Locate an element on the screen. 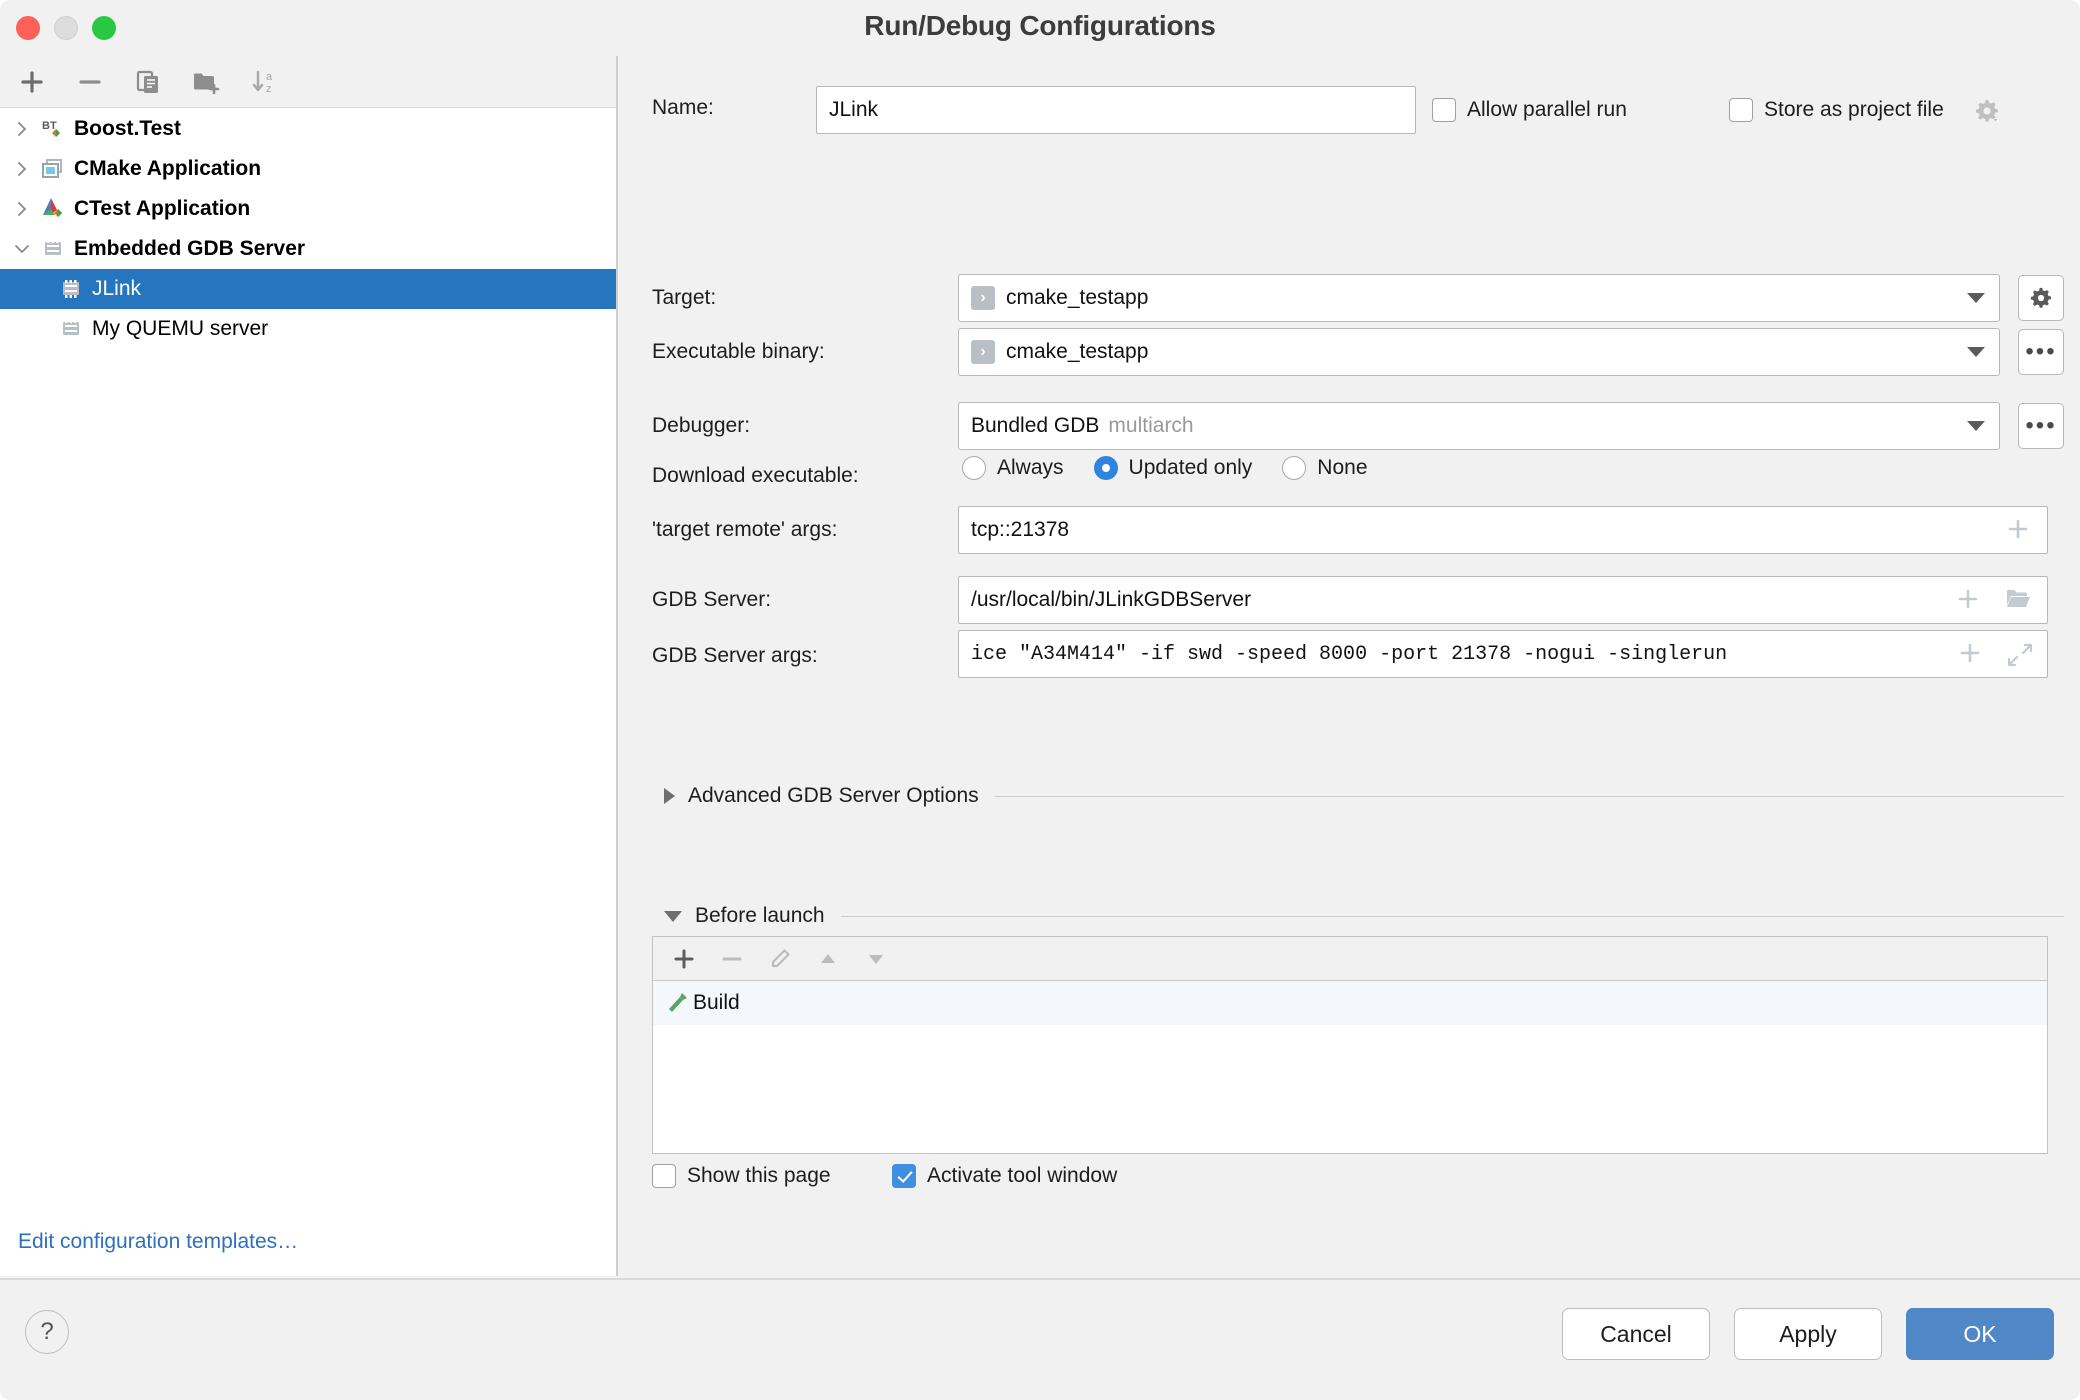 This screenshot has width=2080, height=1400. debugger-browse-button: ••• is located at coordinates (2041, 426).